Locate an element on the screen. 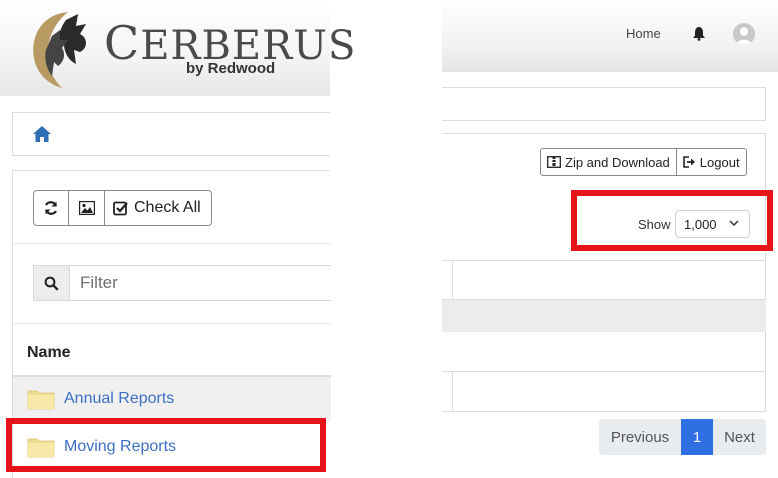  filter-search-addon is located at coordinates (52, 283).